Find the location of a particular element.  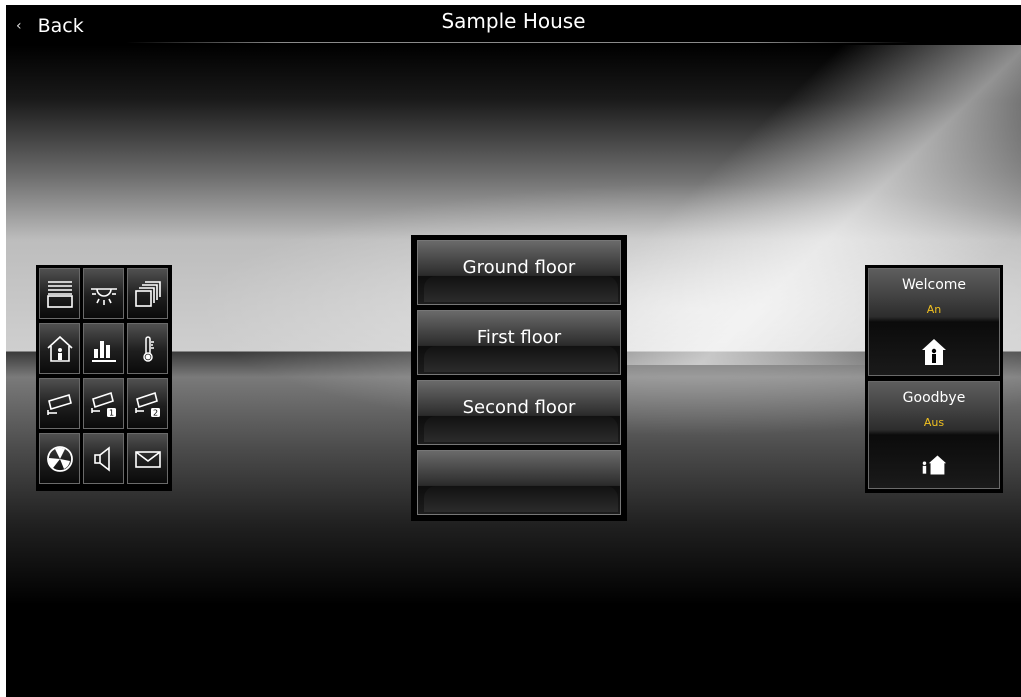

svg-text: 2 is located at coordinates (154, 412).